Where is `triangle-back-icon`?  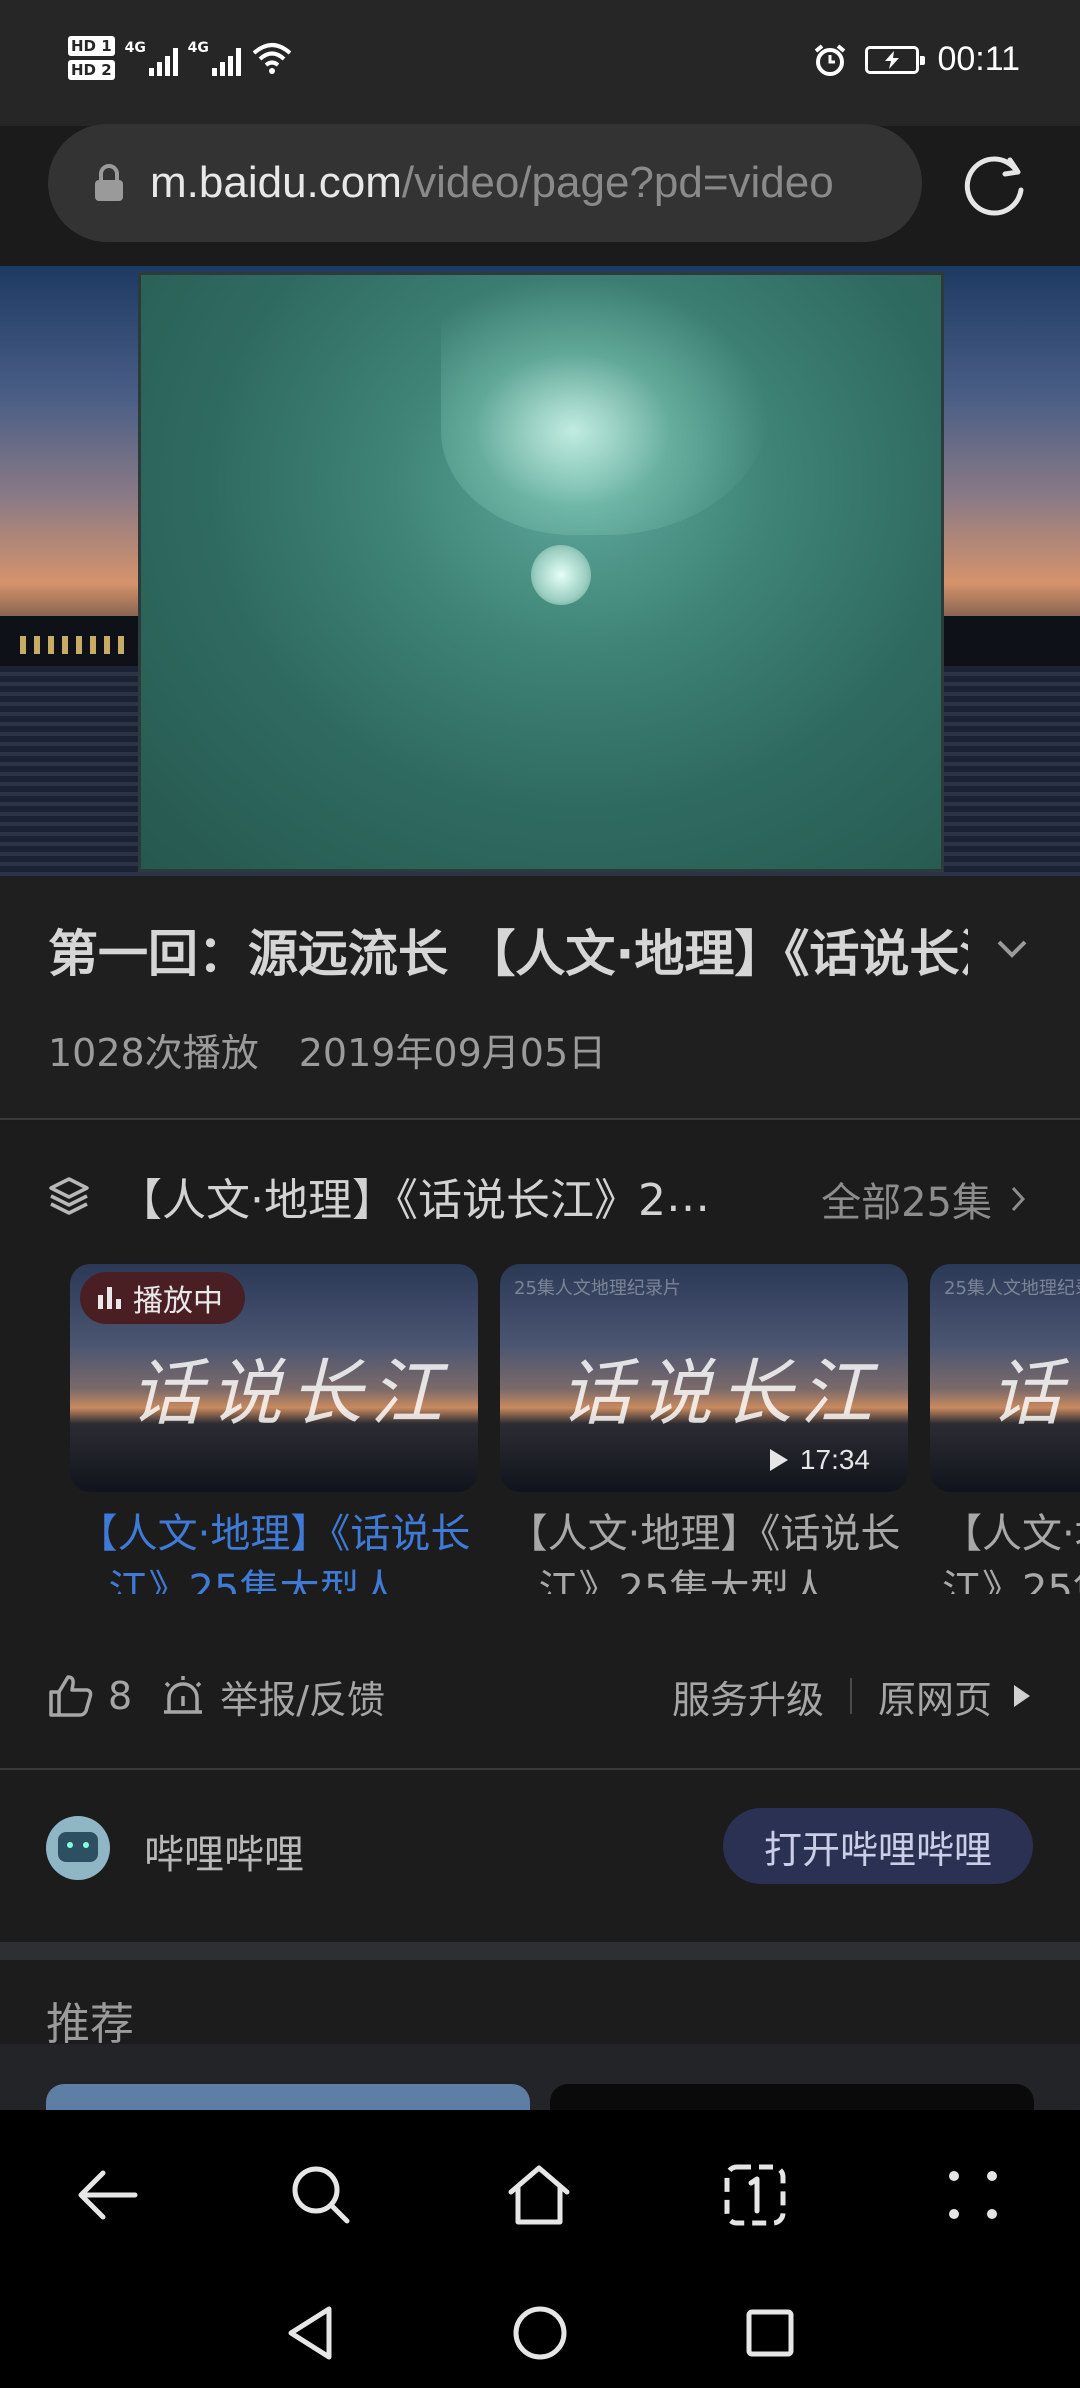
triangle-back-icon is located at coordinates (310, 2333).